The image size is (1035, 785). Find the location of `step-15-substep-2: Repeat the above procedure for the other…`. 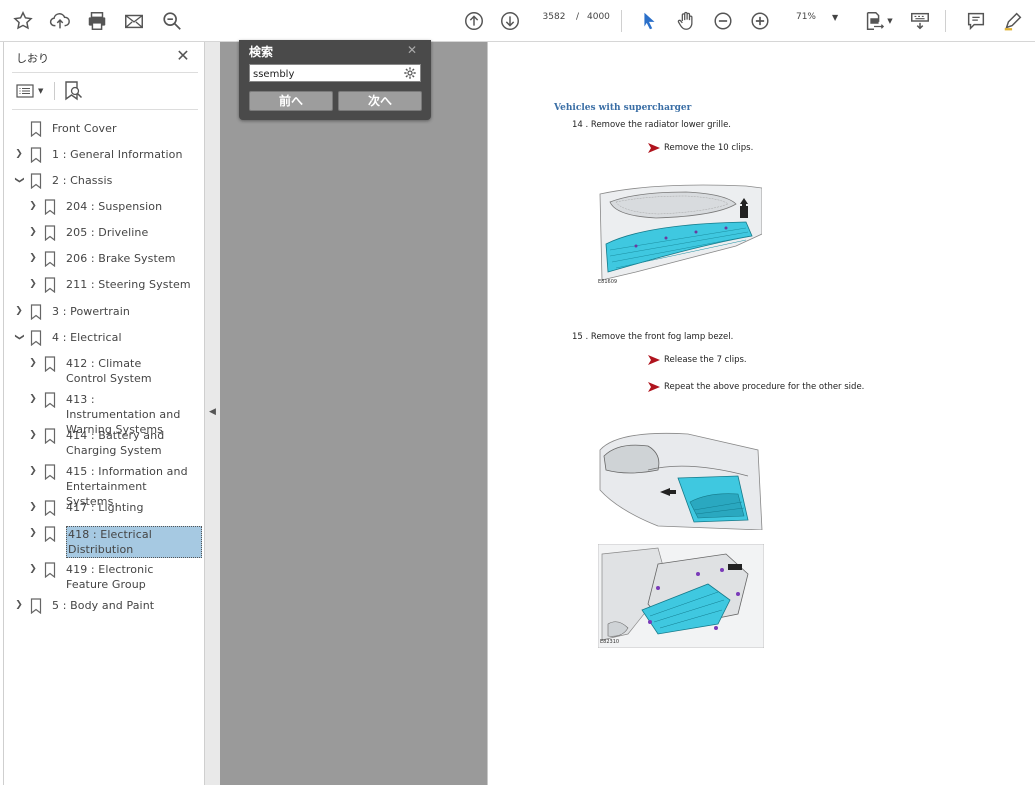

step-15-substep-2: Repeat the above procedure for the other… is located at coordinates (756, 387).